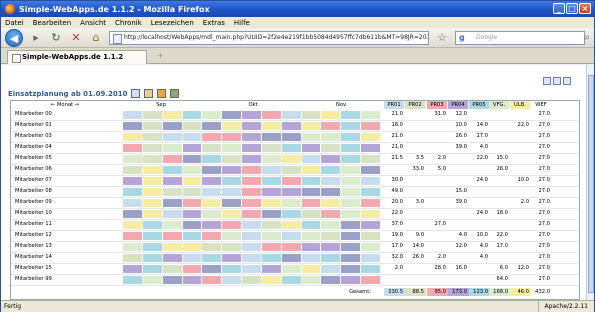 This screenshot has height=312, width=595. I want to click on menu-datei: Datei, so click(14, 23).